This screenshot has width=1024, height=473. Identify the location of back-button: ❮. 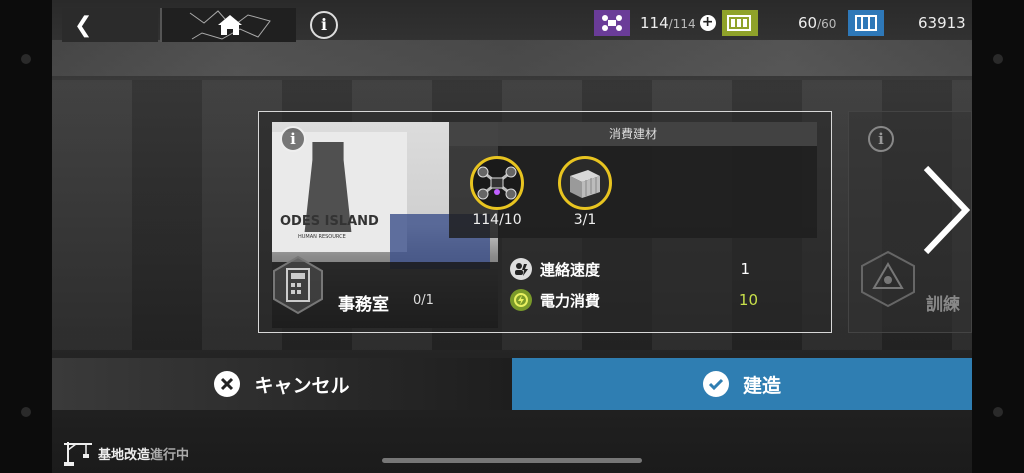
(110, 25).